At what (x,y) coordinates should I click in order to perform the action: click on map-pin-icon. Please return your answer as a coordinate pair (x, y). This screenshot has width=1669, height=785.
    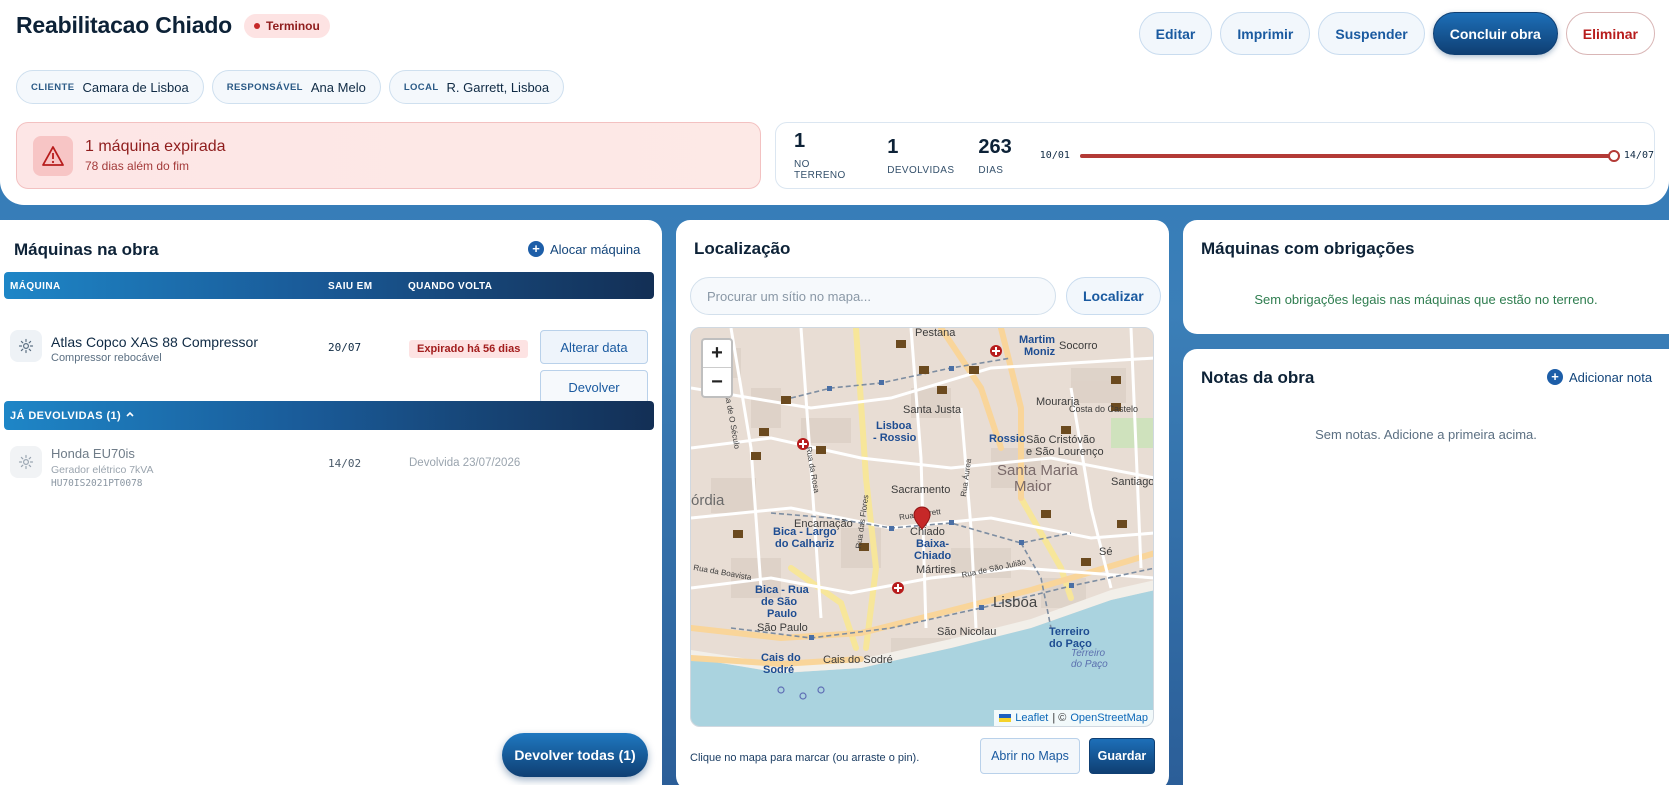
    Looking at the image, I should click on (922, 520).